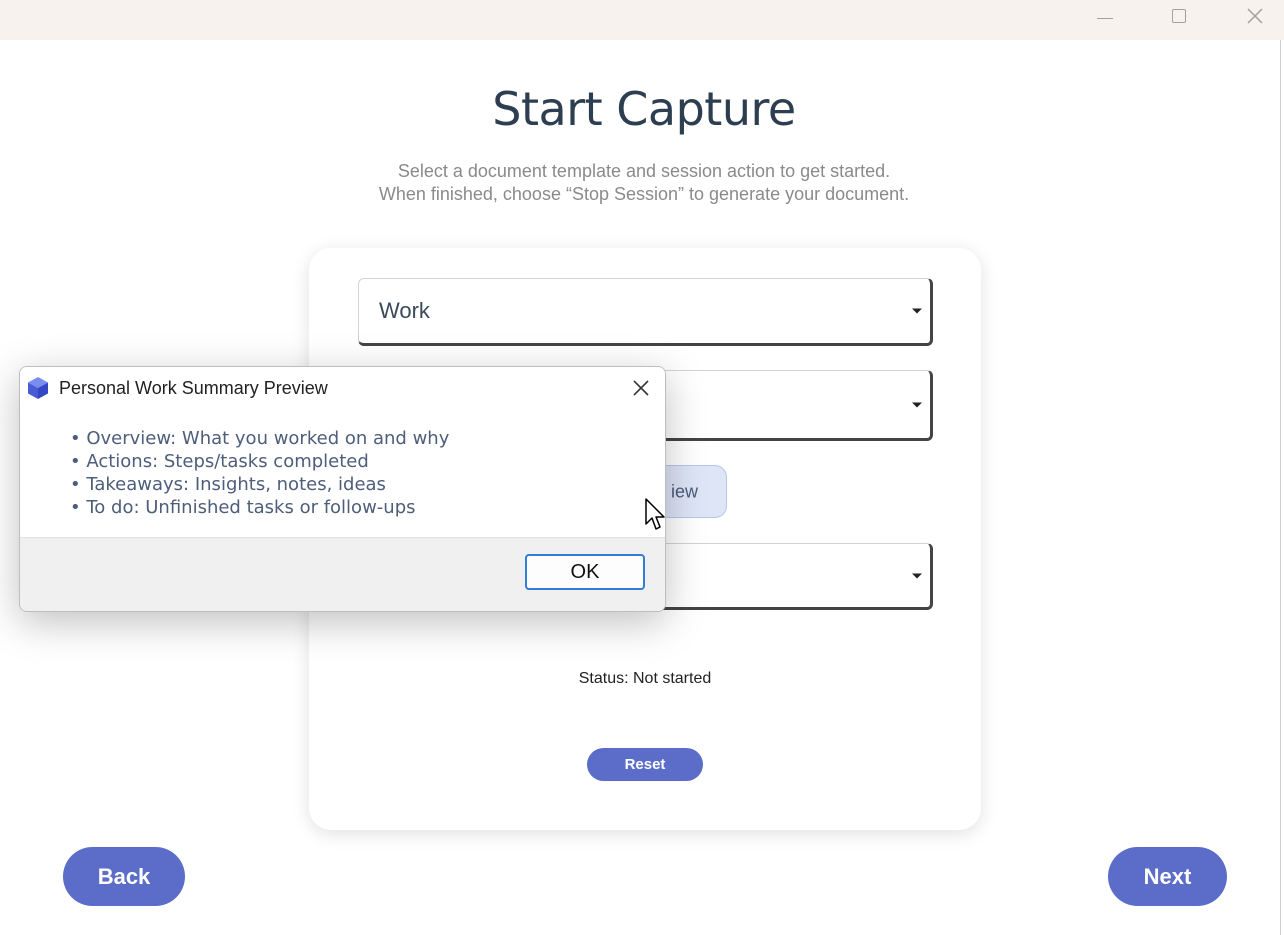  I want to click on list-item: Overview: What you worked on and why, so click(259, 438).